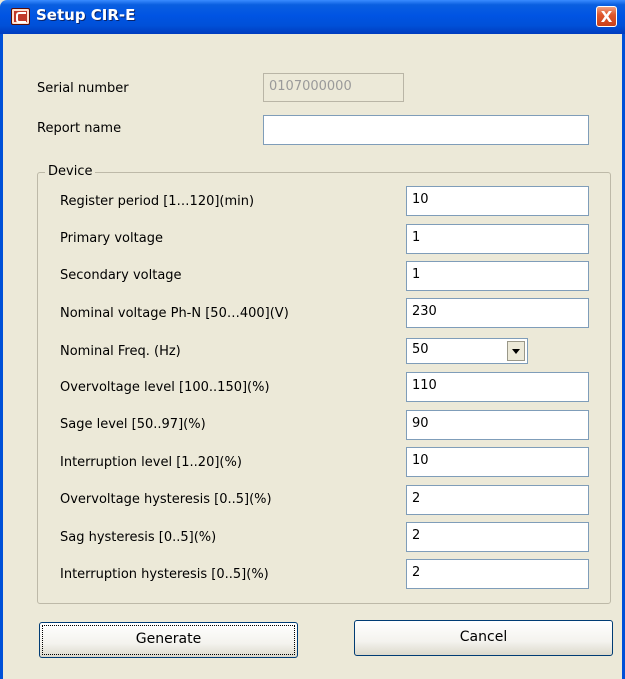 This screenshot has height=679, width=625. Describe the element at coordinates (497, 201) in the screenshot. I see `register-period-input: 10` at that location.